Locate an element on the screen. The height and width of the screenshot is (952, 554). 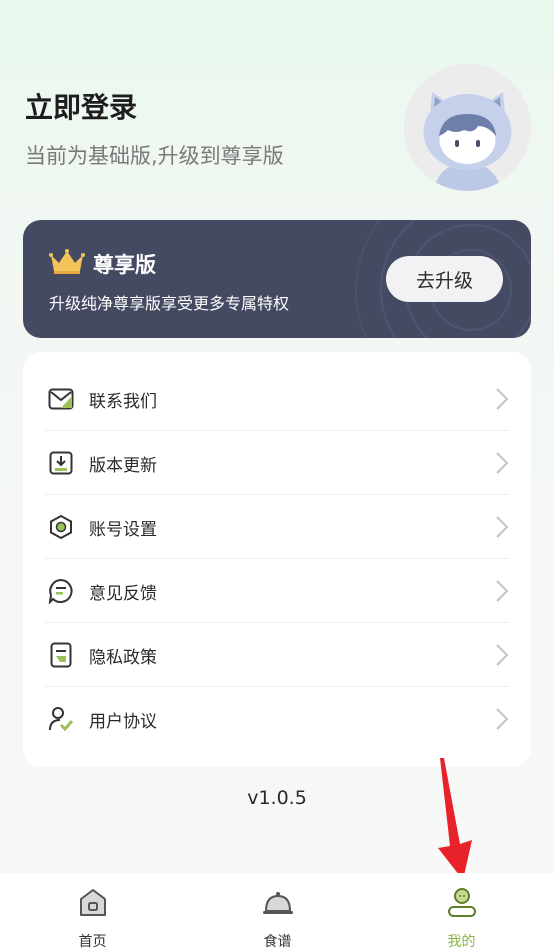
bottom-tab-bar: 首页 食谱 我的 is located at coordinates (277, 912).